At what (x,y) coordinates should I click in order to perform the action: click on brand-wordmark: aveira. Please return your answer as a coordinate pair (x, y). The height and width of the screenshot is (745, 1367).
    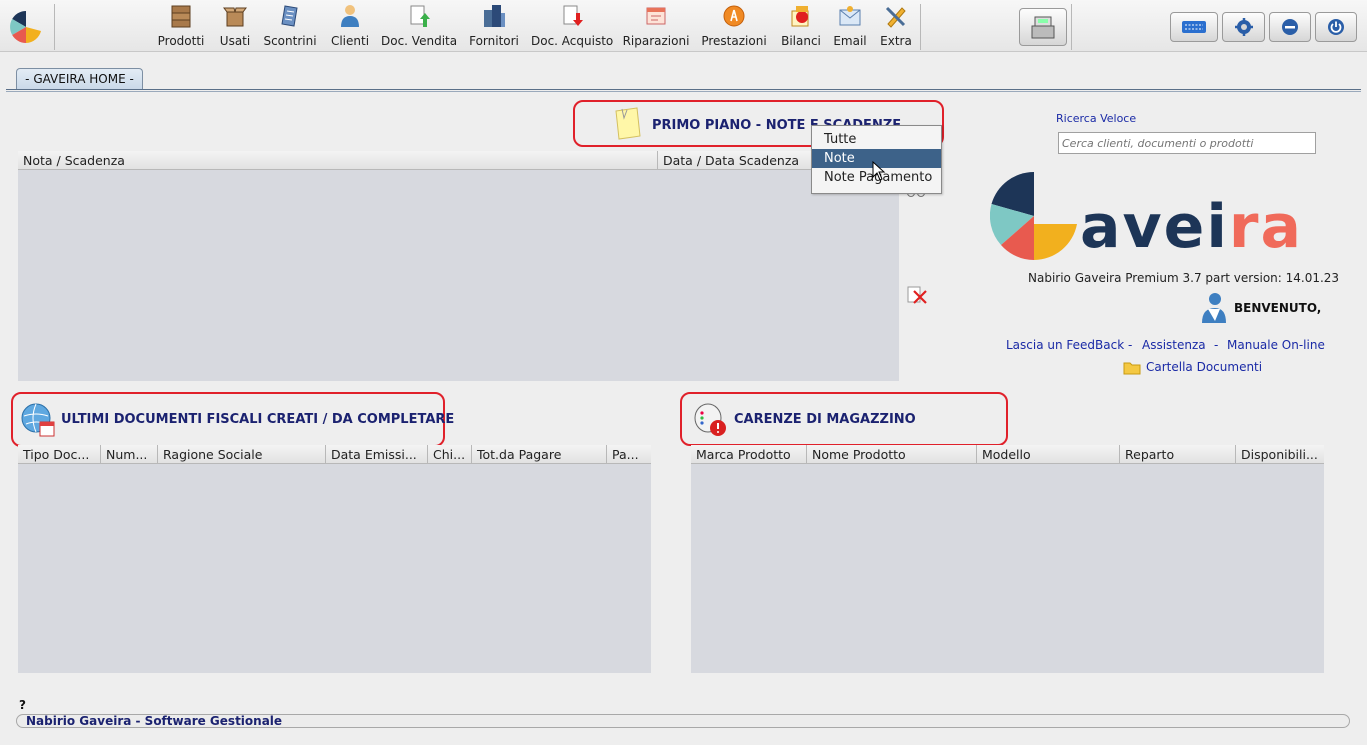
    Looking at the image, I should click on (1191, 227).